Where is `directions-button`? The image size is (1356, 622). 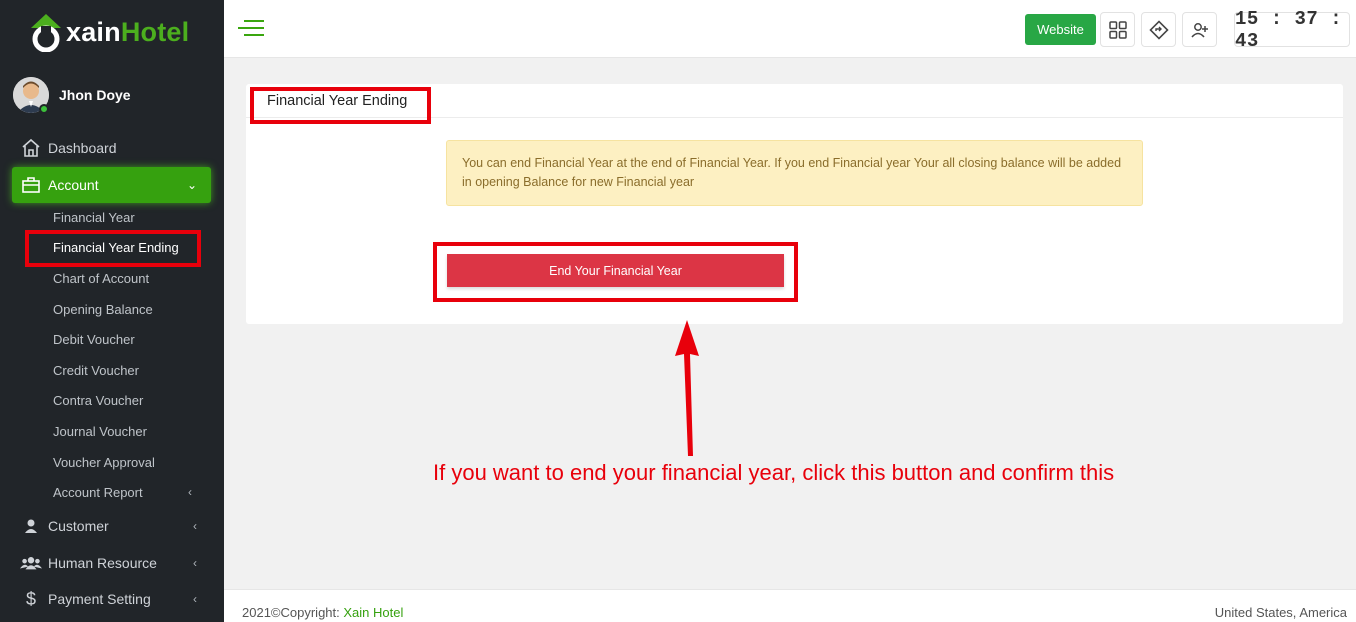
directions-button is located at coordinates (1158, 29).